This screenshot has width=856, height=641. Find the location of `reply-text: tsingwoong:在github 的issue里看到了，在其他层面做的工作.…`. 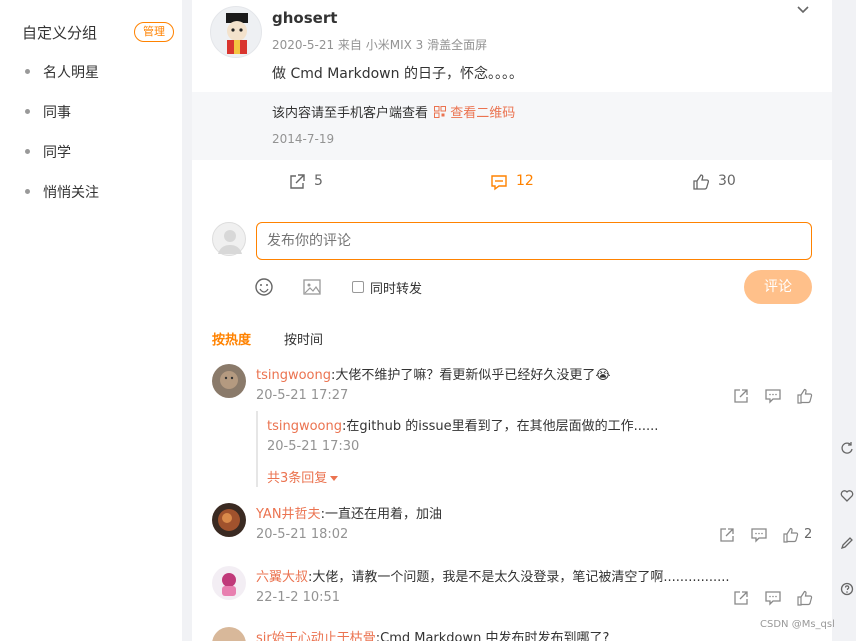

reply-text: tsingwoong:在github 的issue里看到了，在其他层面做的工作.… is located at coordinates (462, 424).